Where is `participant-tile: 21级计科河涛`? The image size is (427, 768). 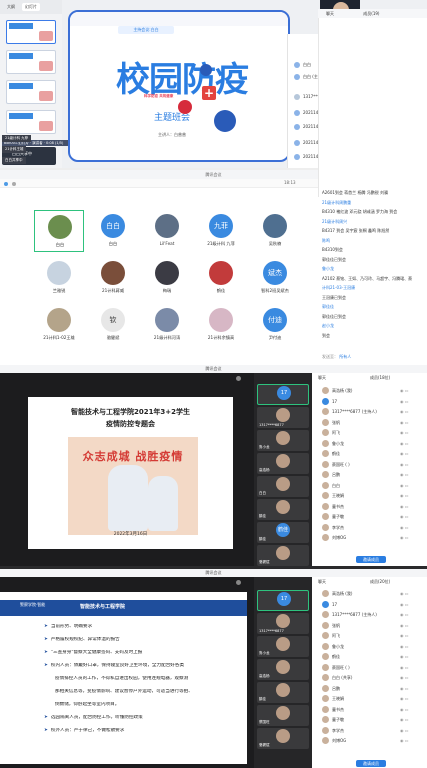 participant-tile: 21级计科河涛 is located at coordinates (167, 325).